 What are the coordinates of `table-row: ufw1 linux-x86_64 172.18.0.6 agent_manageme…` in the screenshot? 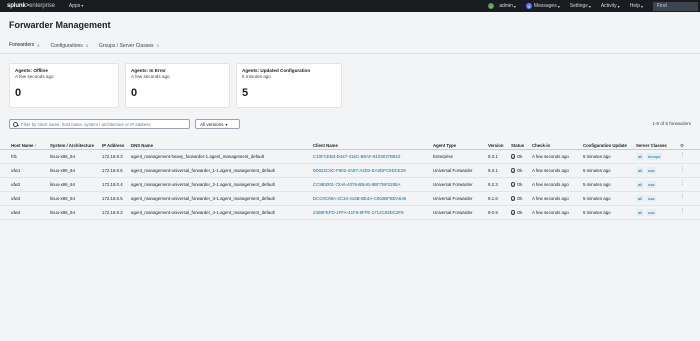 It's located at (350, 171).